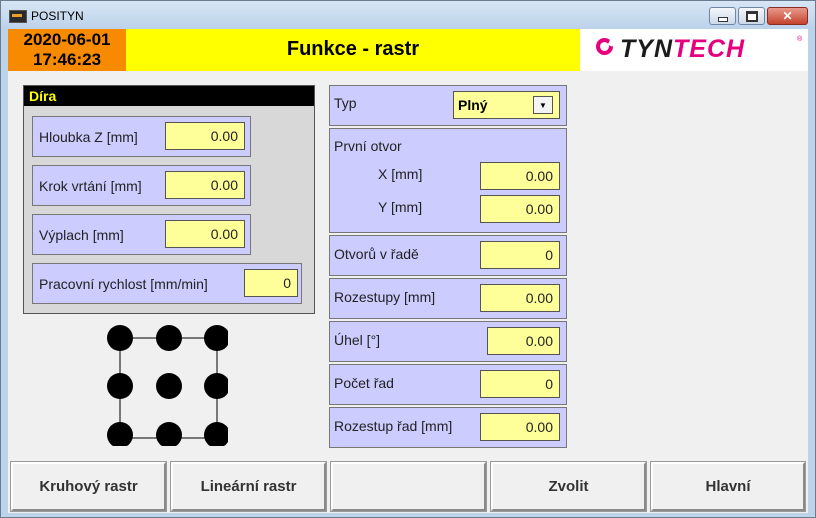 This screenshot has width=816, height=518. I want to click on title-bar: POSITYN ✕, so click(408, 15).